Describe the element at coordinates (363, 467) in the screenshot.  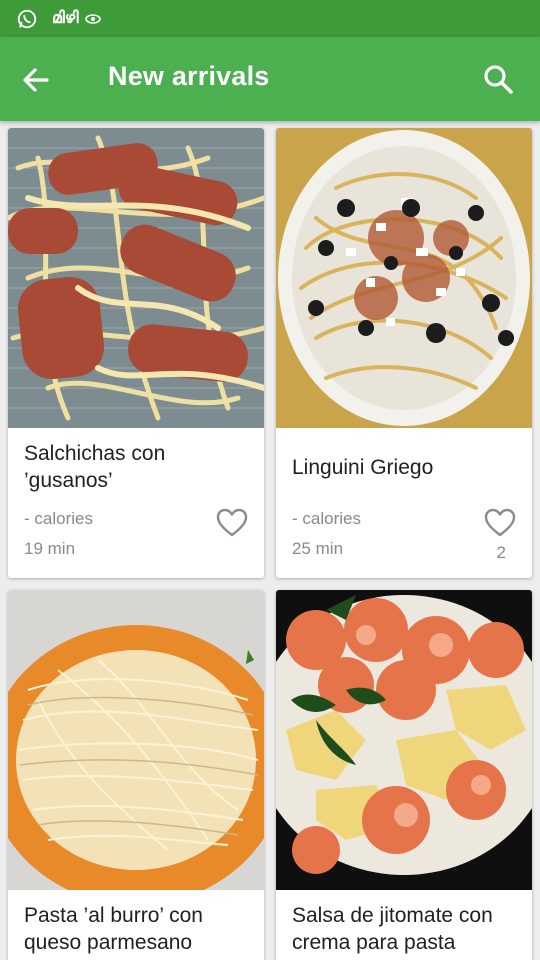
I see `recipe-name: Linguini Griego` at that location.